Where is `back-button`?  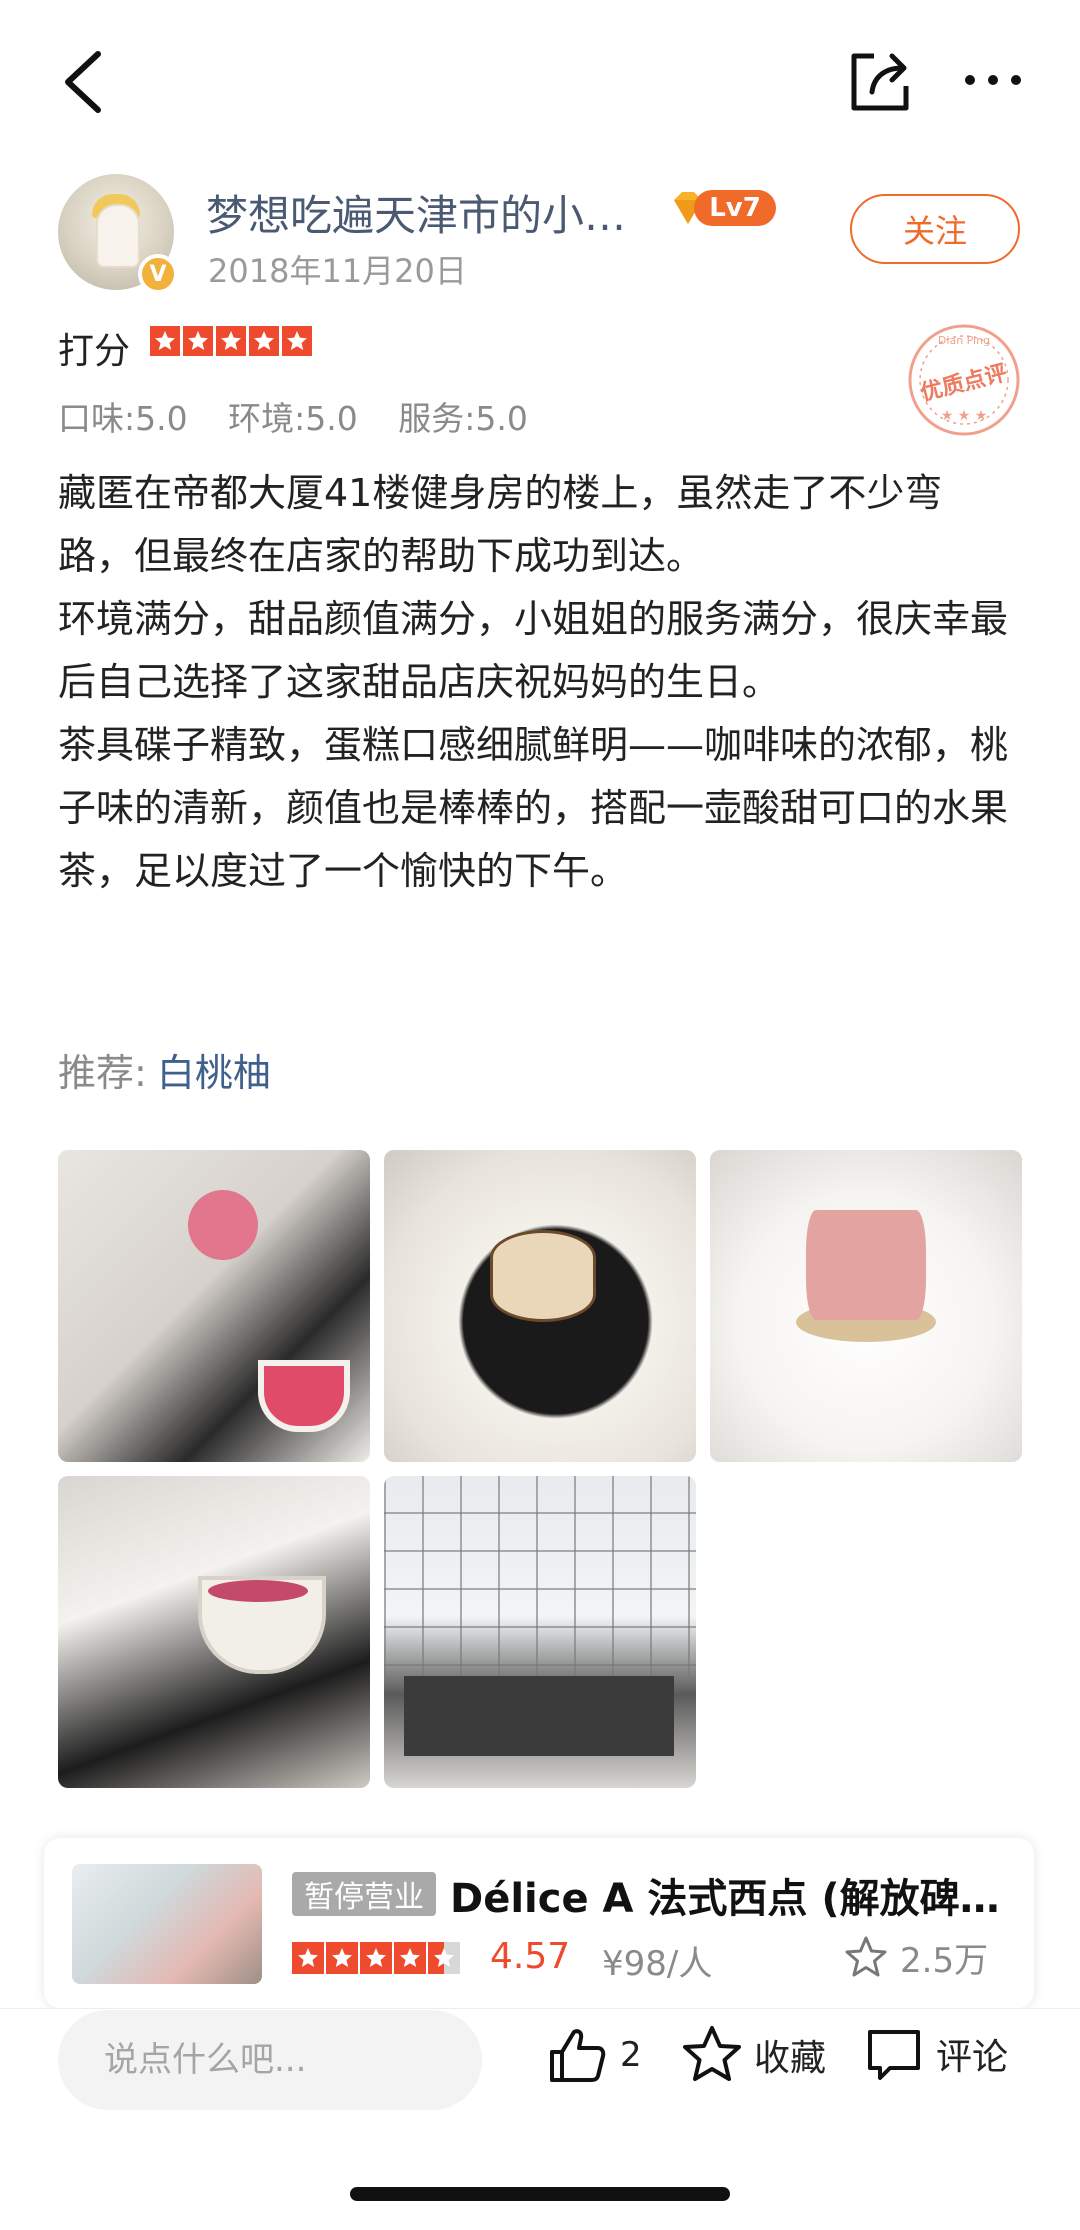
back-button is located at coordinates (84, 82).